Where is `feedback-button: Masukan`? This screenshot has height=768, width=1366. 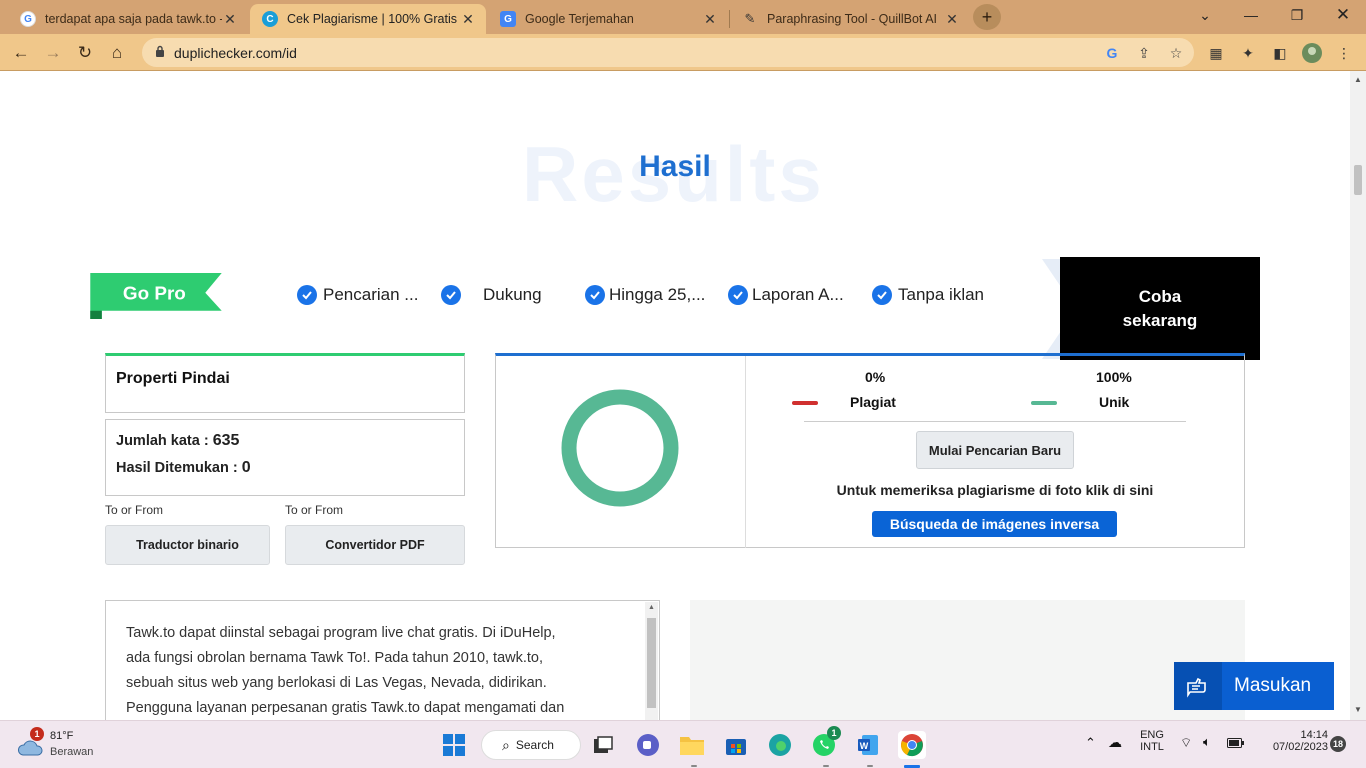 feedback-button: Masukan is located at coordinates (1254, 686).